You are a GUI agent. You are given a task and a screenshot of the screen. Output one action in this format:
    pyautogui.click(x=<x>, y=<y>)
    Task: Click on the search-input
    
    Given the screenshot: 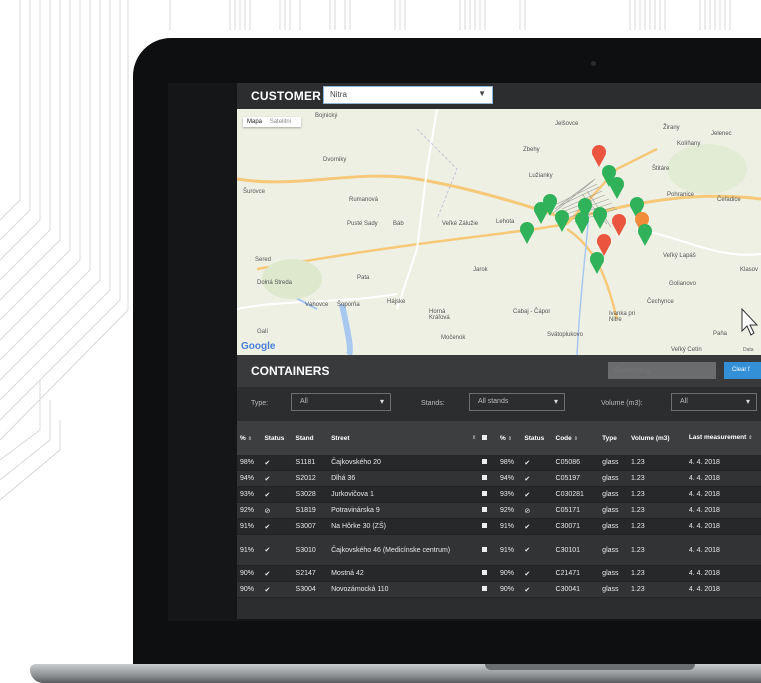 What is the action you would take?
    pyautogui.click(x=662, y=370)
    